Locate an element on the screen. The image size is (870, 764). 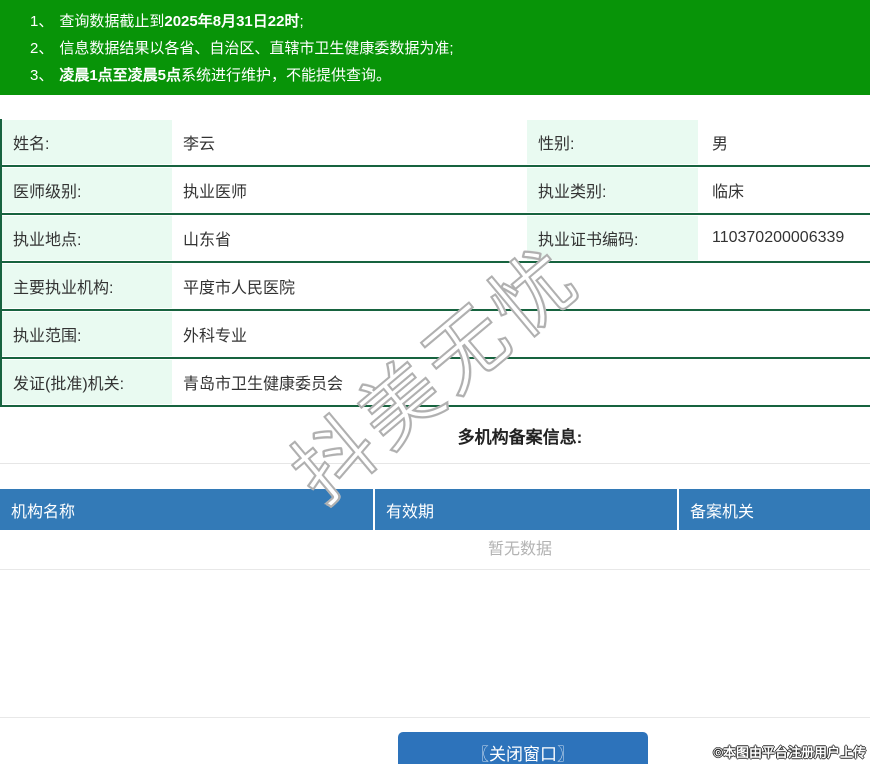
doctor-level-value: 执业医师 is located at coordinates (215, 192).